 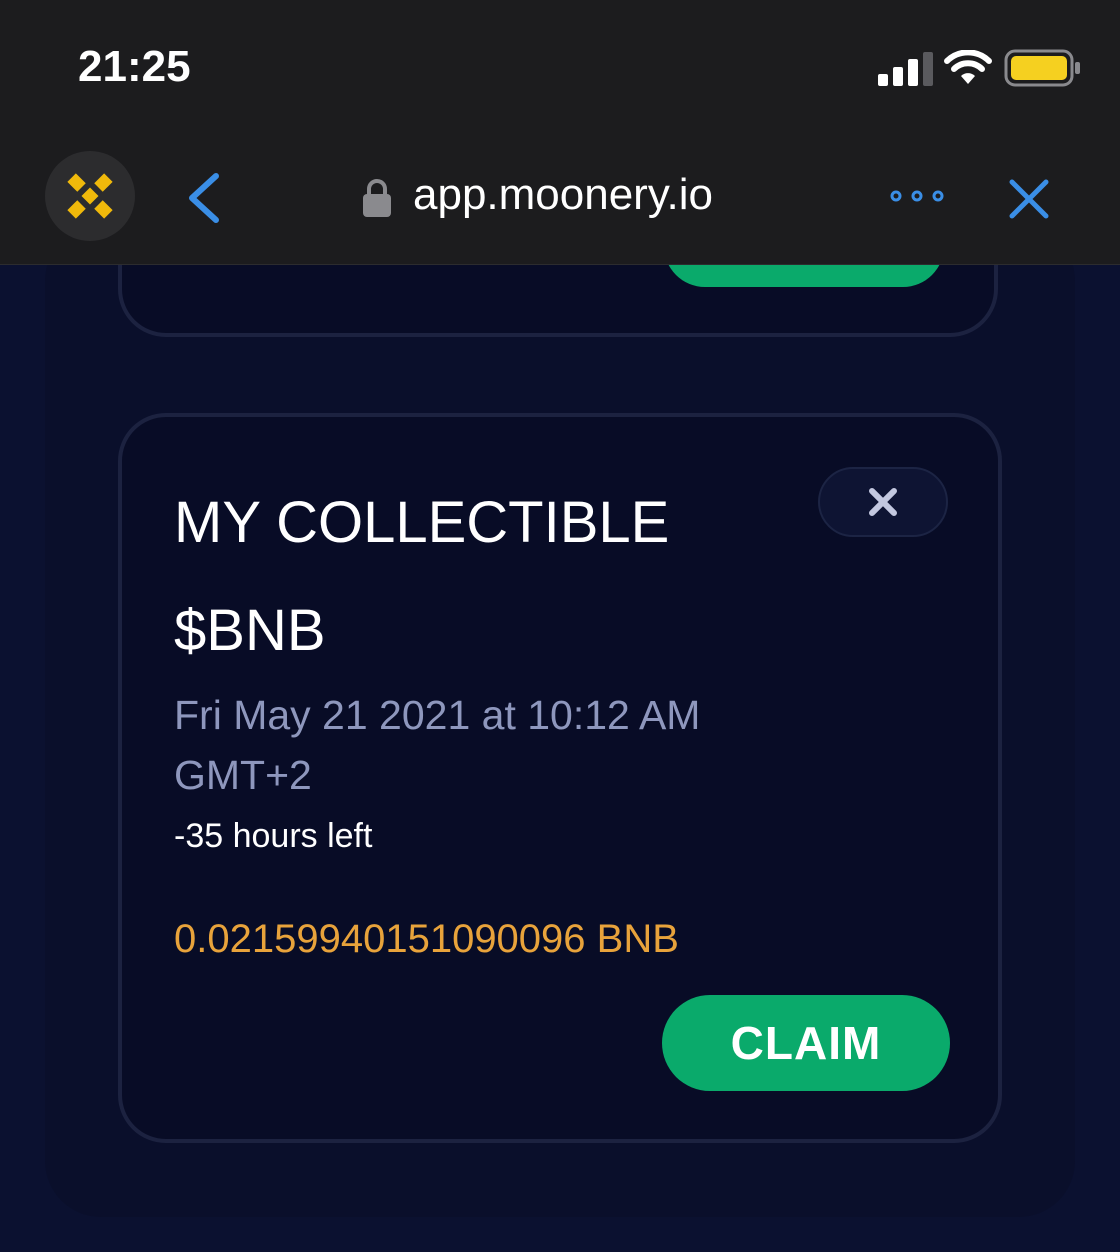 I want to click on status-time: 21:25, so click(x=134, y=66).